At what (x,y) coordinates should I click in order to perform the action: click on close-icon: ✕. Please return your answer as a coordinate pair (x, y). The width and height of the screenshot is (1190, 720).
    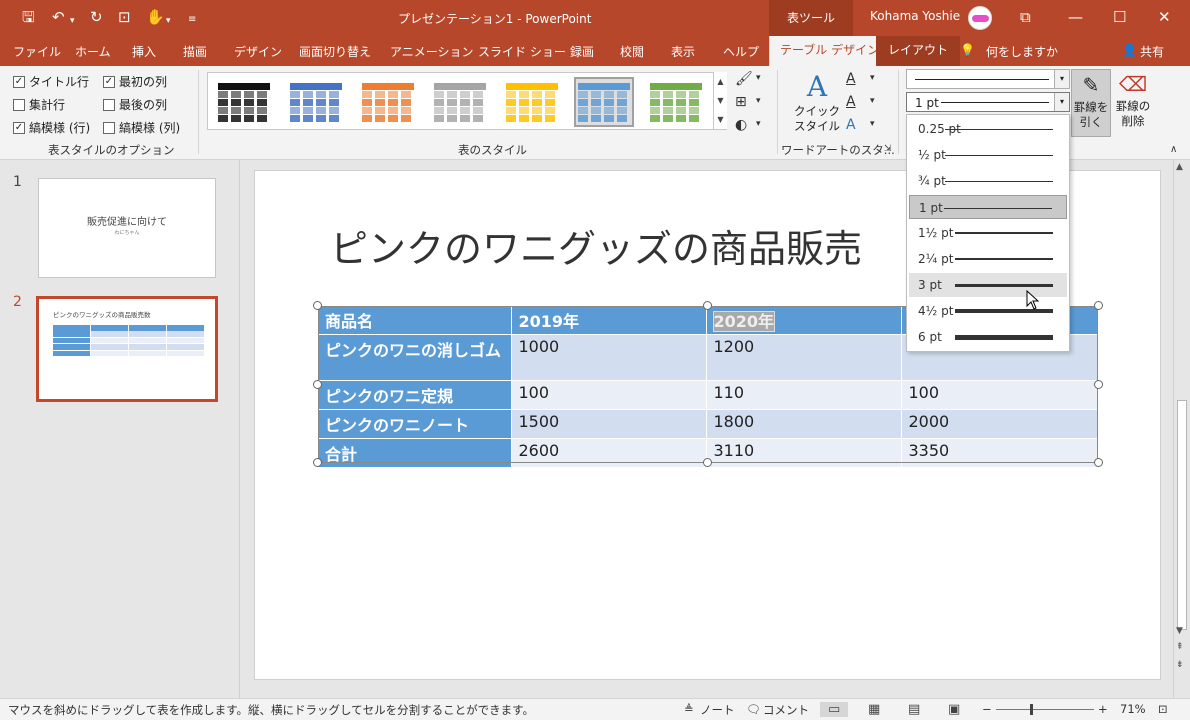
    Looking at the image, I should click on (1164, 17).